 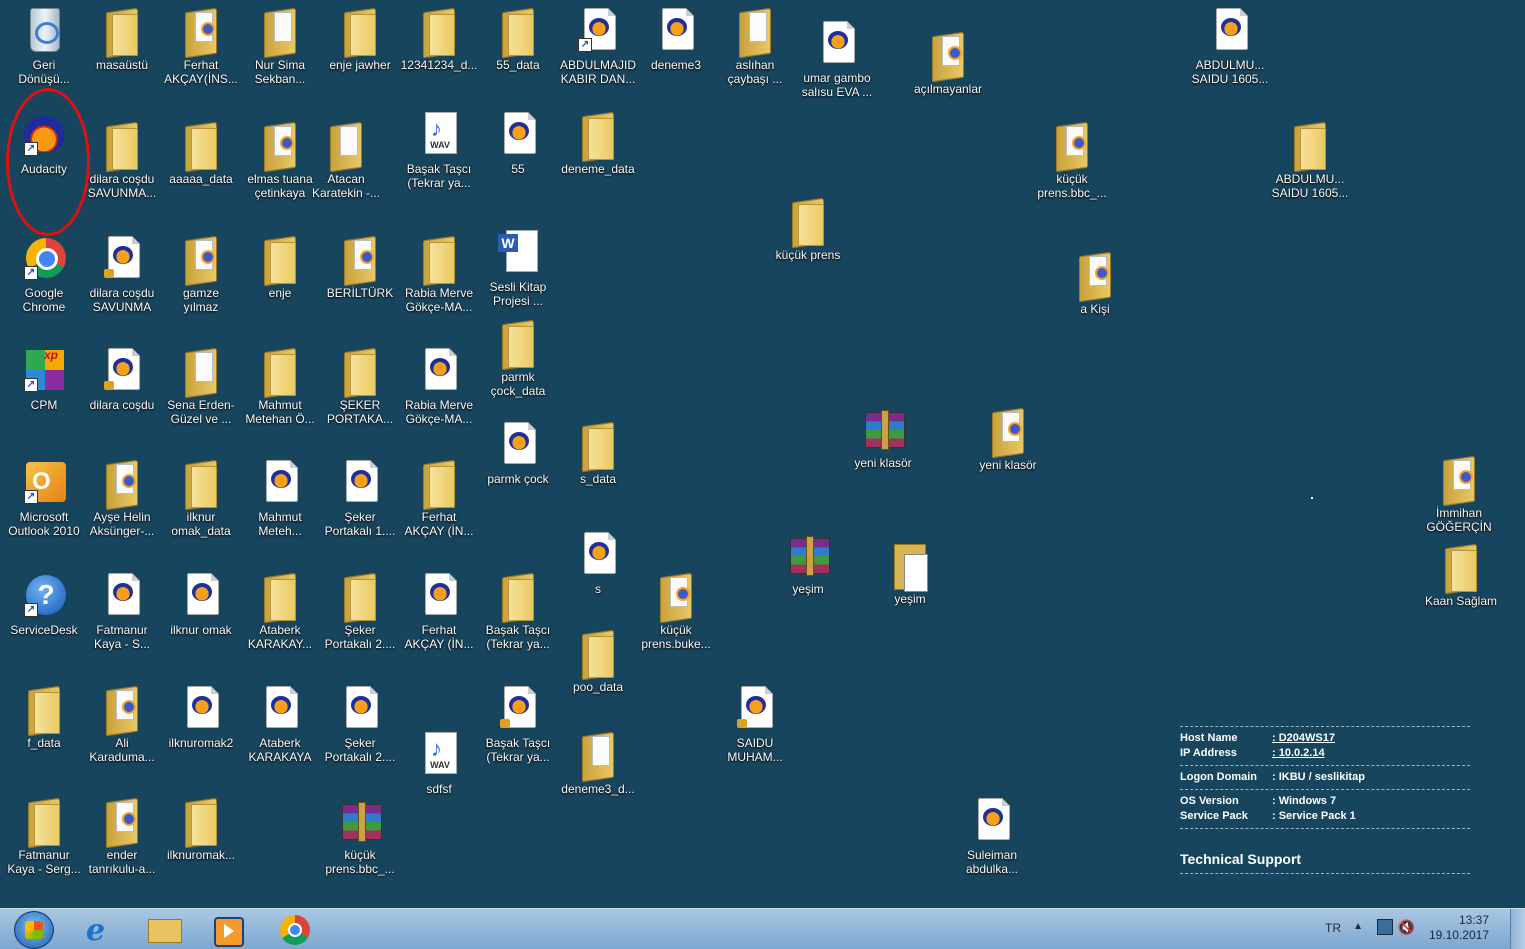 What do you see at coordinates (122, 278) in the screenshot?
I see `audio-file-icon: dilara coşdu SAVUNMA` at bounding box center [122, 278].